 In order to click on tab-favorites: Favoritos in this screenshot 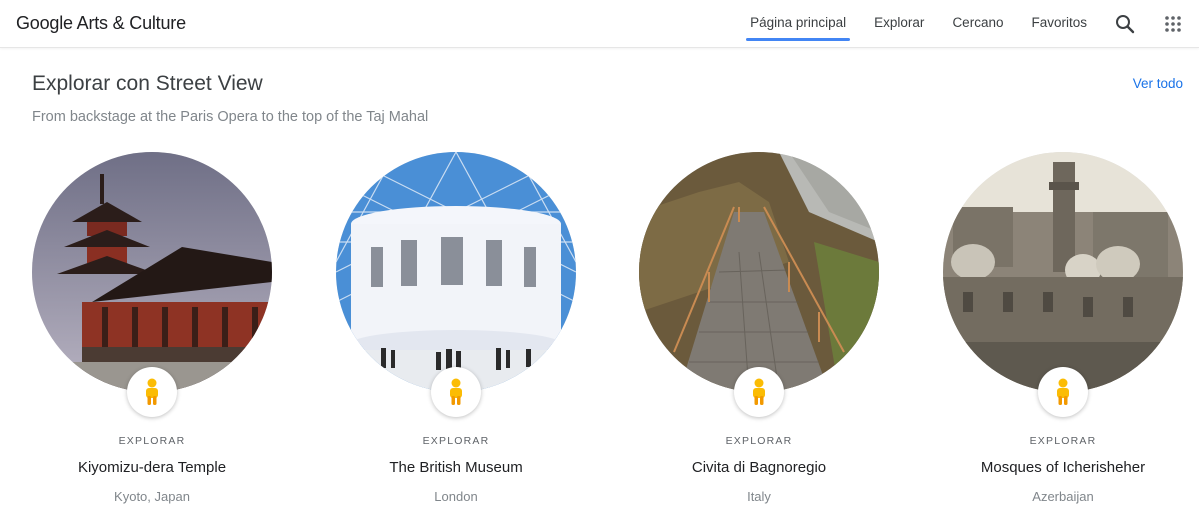, I will do `click(1059, 23)`.